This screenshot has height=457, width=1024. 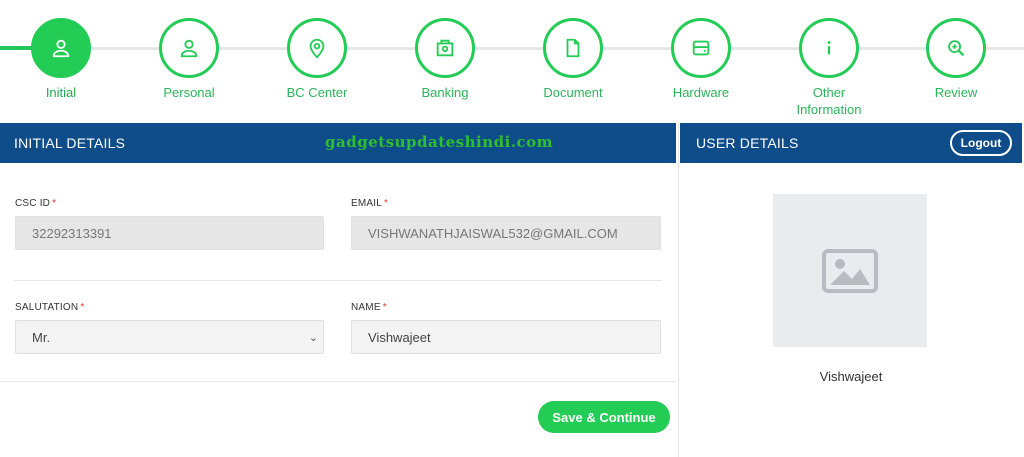 I want to click on step-document-circle, so click(x=573, y=48).